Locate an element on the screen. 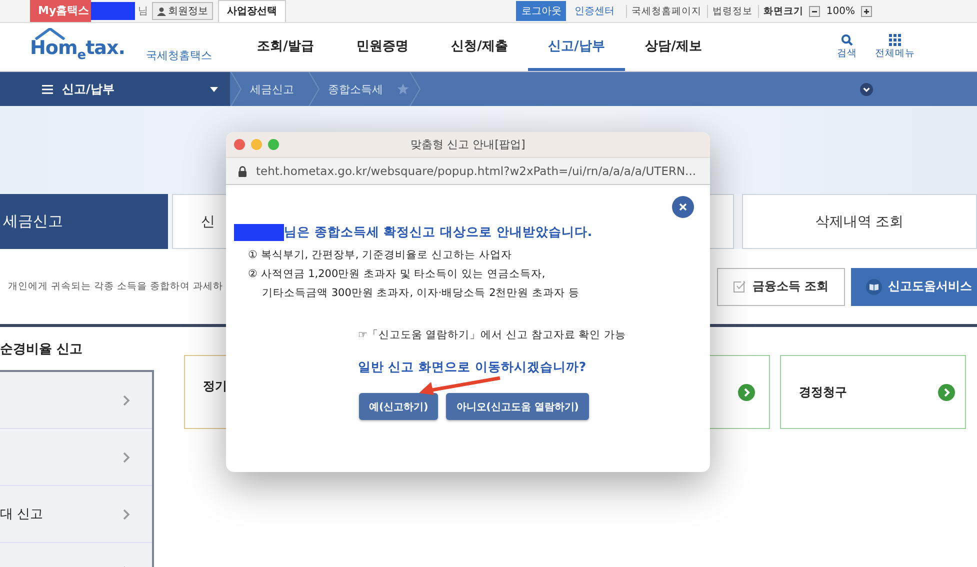 The width and height of the screenshot is (977, 567). popup-heading: 님은 종합소득세 확정신고 대상으로 안내받았습니다. is located at coordinates (438, 232).